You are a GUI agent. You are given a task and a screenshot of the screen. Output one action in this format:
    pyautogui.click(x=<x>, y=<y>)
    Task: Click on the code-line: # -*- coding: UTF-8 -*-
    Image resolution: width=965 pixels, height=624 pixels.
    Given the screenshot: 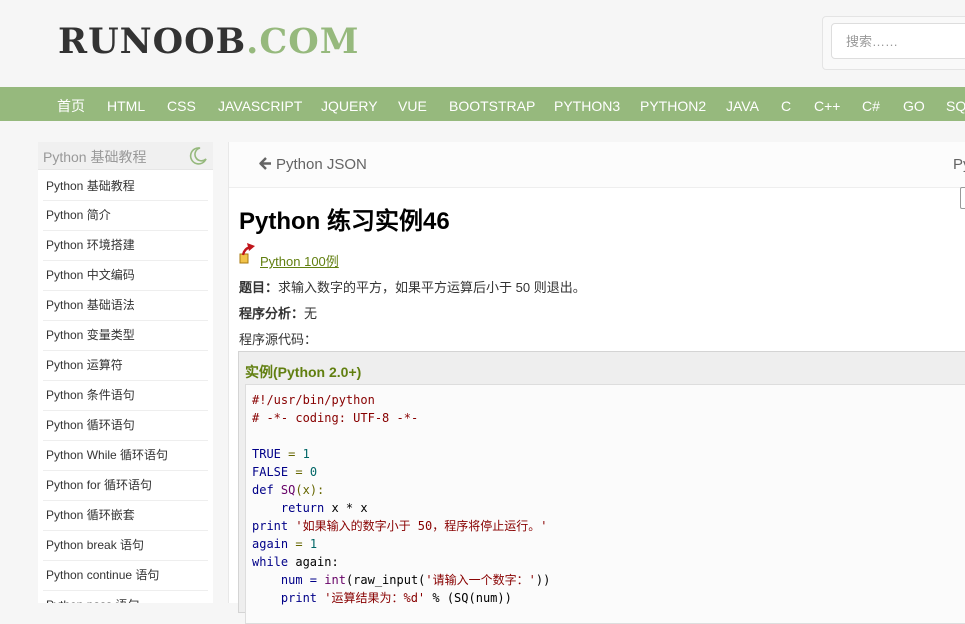 What is the action you would take?
    pyautogui.click(x=335, y=418)
    